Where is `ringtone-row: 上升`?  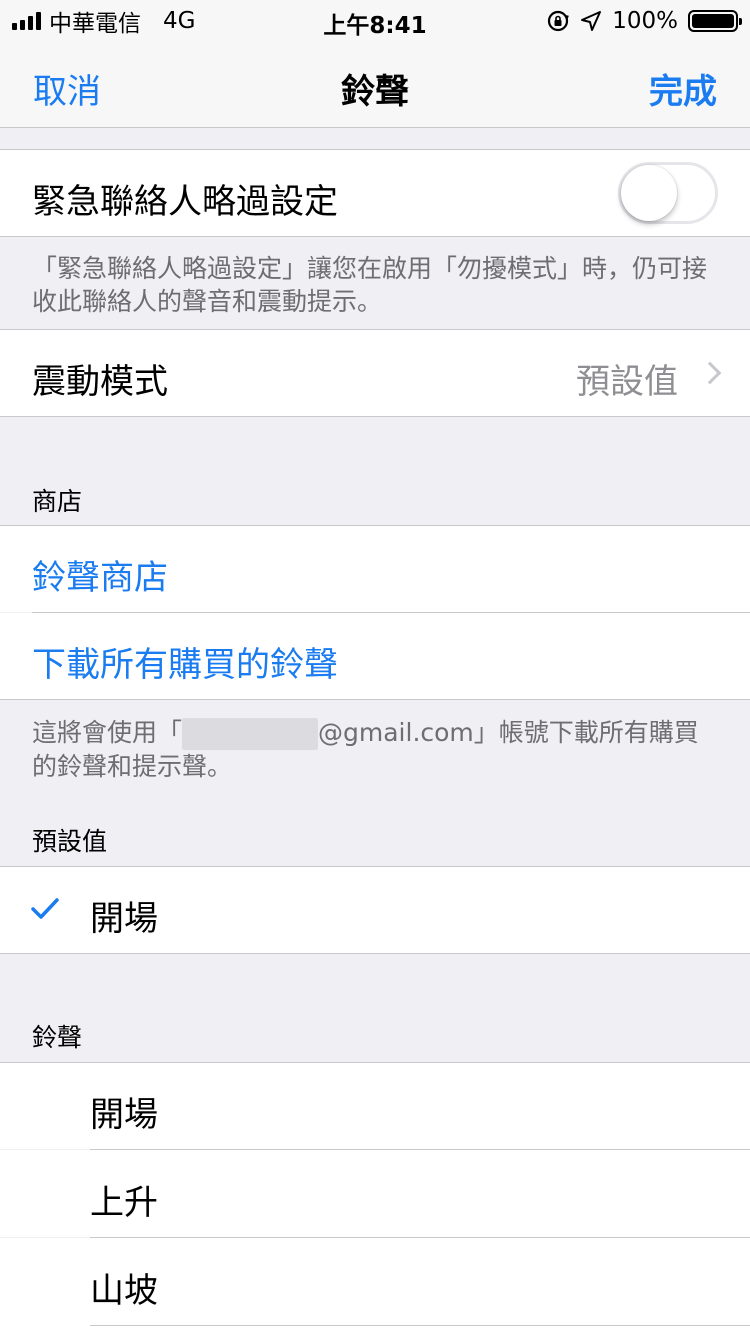 ringtone-row: 上升 is located at coordinates (375, 1193).